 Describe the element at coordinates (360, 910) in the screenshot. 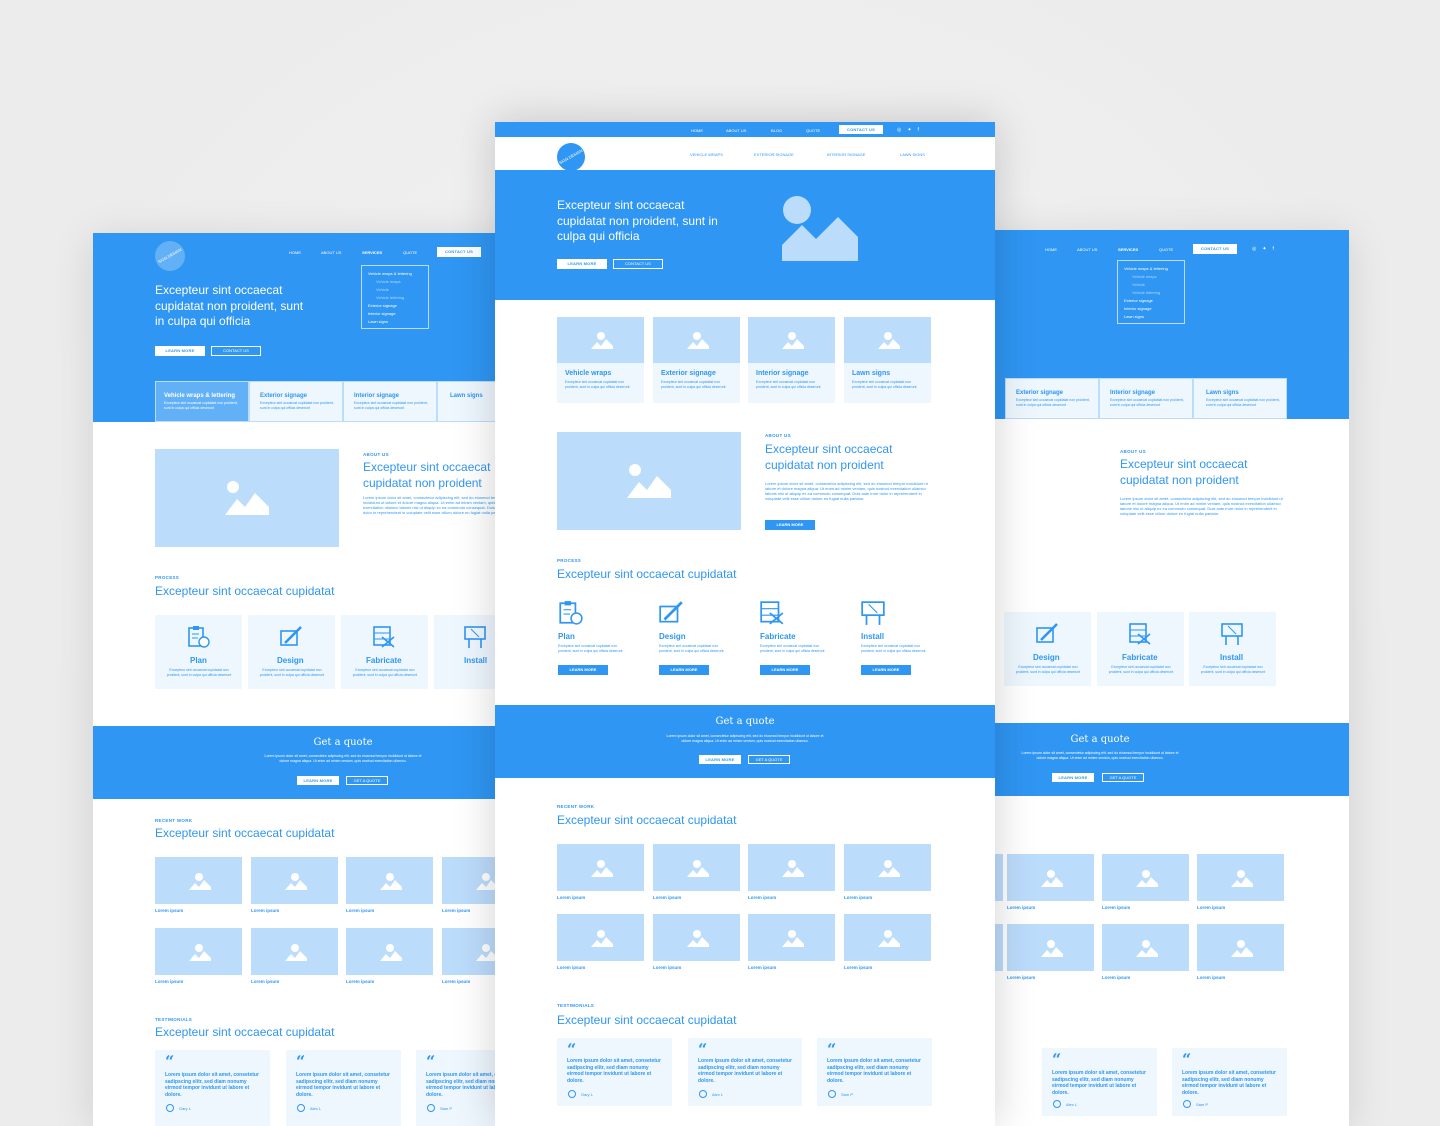

I see `work-caption: Lorem ipsum` at that location.